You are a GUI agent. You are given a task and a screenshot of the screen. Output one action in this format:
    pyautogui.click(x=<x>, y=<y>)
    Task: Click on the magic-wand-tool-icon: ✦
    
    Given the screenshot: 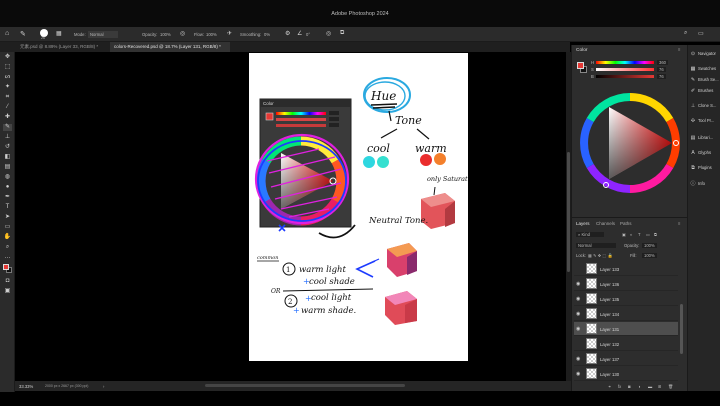 What is the action you would take?
    pyautogui.click(x=7, y=87)
    